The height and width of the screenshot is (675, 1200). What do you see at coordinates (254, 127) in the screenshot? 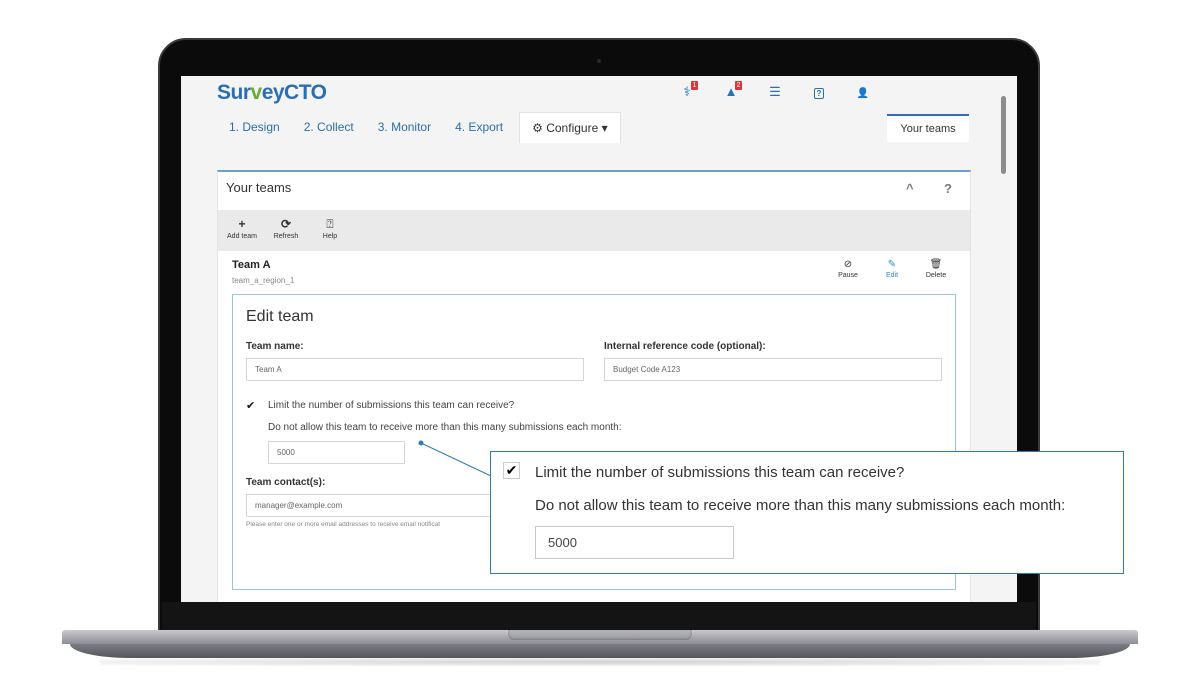
I see `tab-design: 1. Design` at bounding box center [254, 127].